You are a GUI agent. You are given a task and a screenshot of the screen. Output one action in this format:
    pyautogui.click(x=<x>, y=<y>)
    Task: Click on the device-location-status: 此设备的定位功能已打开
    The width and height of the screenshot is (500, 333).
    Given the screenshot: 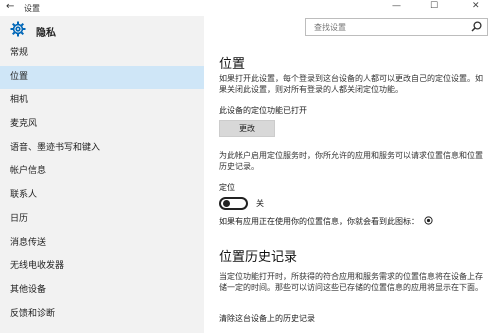 What is the action you would take?
    pyautogui.click(x=263, y=110)
    